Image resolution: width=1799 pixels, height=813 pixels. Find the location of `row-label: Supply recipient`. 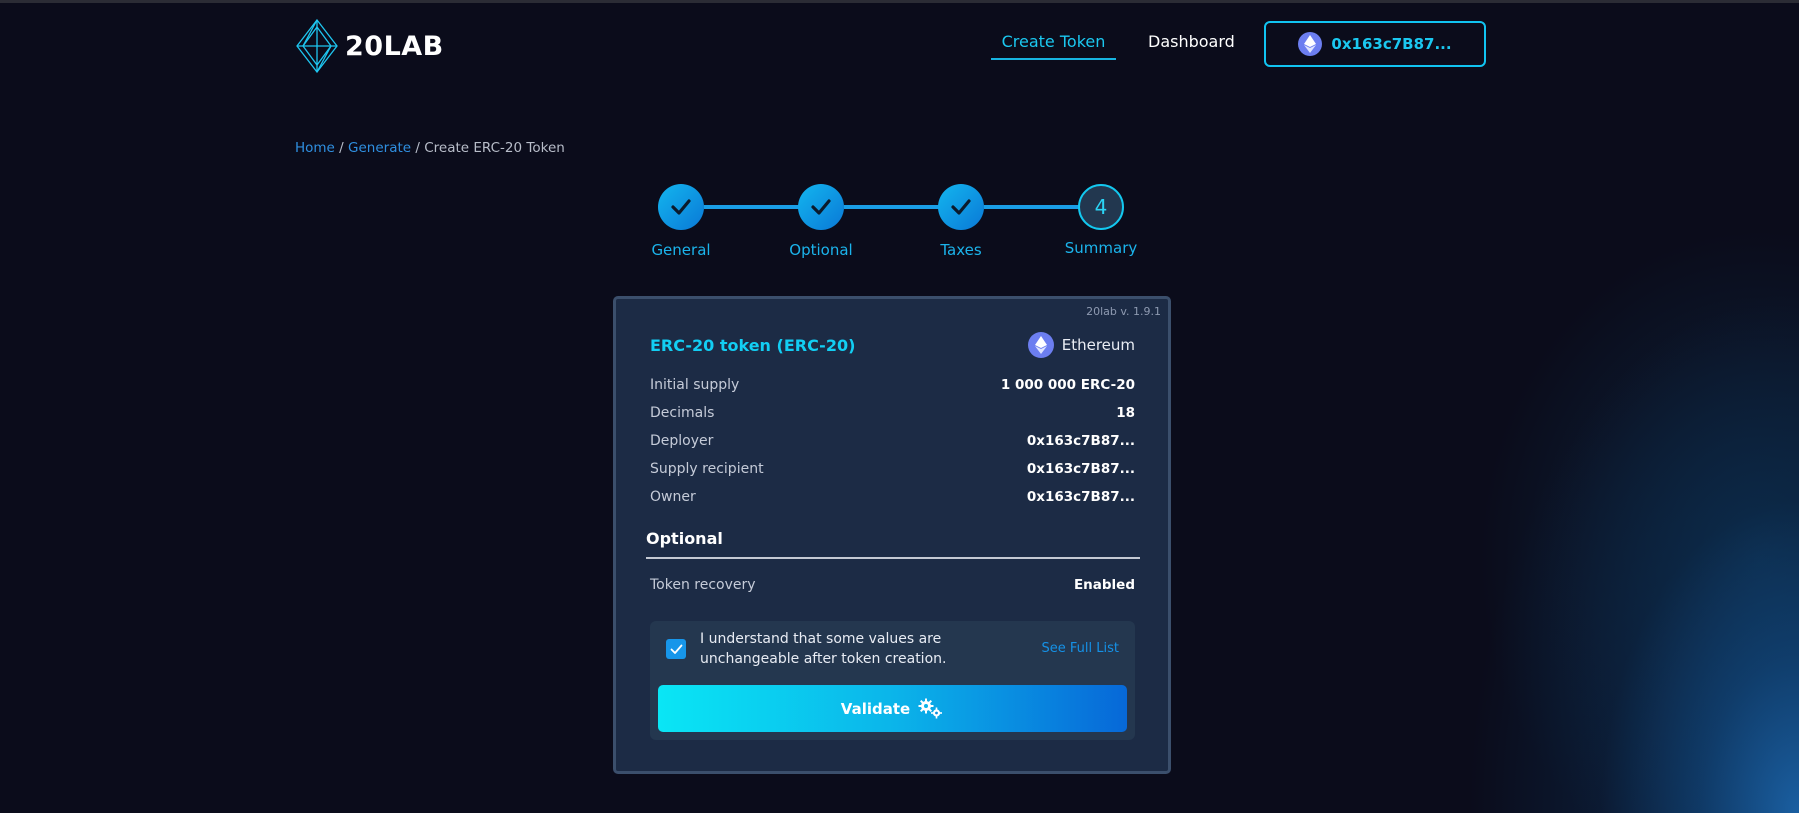

row-label: Supply recipient is located at coordinates (707, 469).